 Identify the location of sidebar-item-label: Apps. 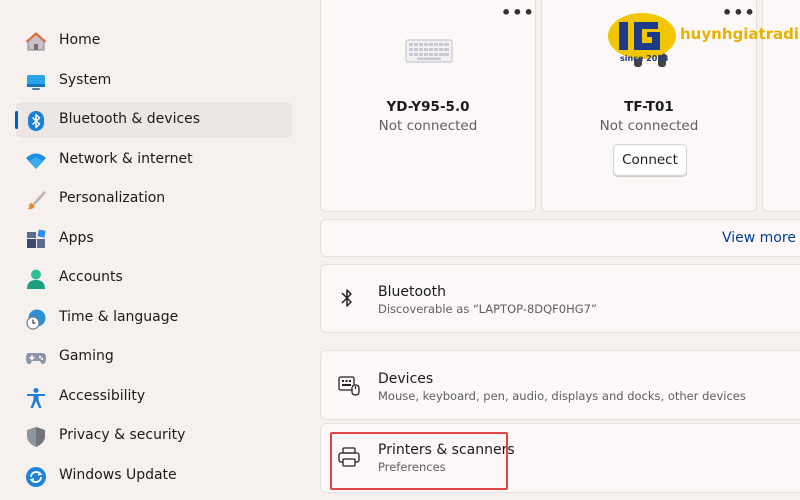
(76, 238).